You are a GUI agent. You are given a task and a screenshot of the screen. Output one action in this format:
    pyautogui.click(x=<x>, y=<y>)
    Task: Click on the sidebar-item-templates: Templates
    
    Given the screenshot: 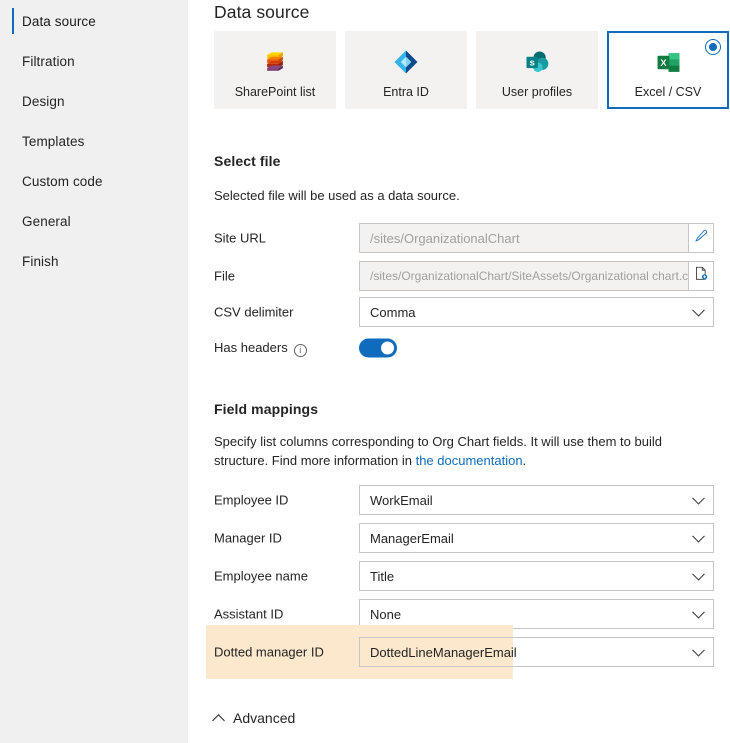 What is the action you would take?
    pyautogui.click(x=94, y=141)
    